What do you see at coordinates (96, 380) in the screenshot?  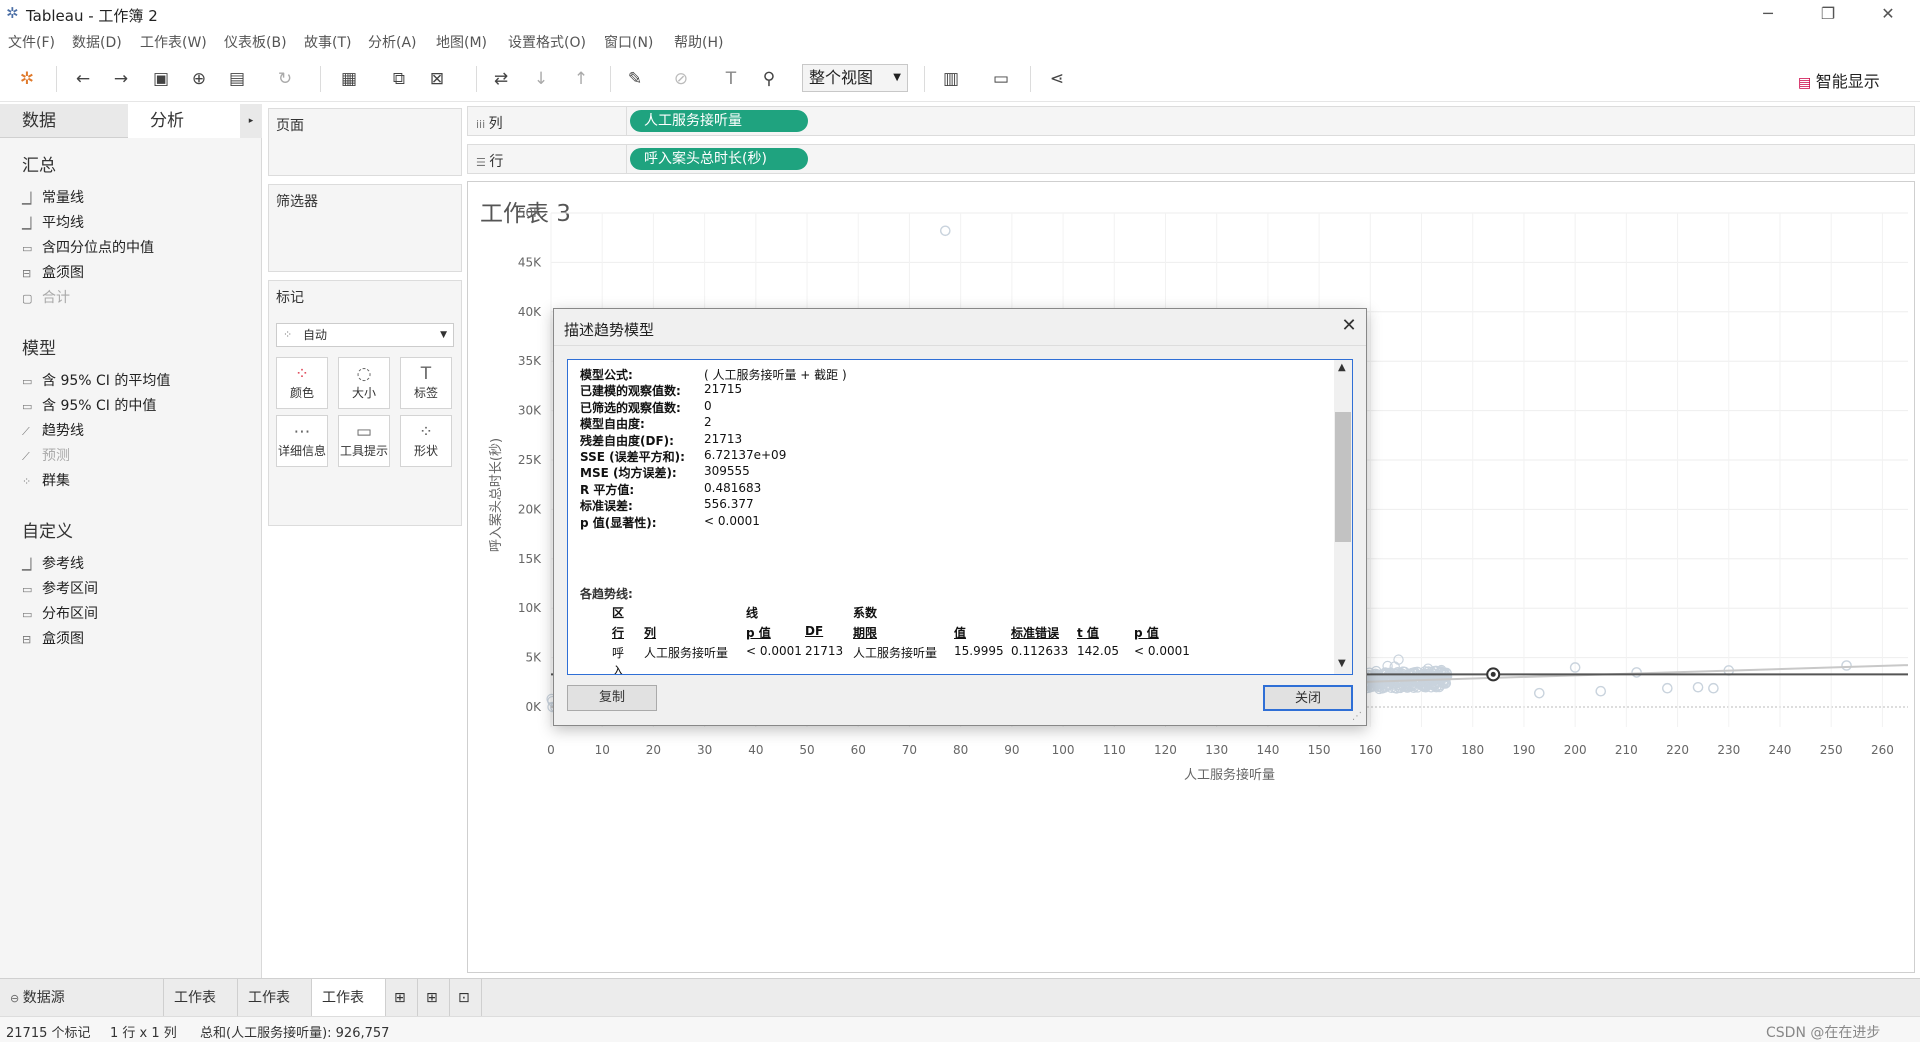 I see `analytics-item-average-ci: ▭ 含 95% CI 的平均值` at bounding box center [96, 380].